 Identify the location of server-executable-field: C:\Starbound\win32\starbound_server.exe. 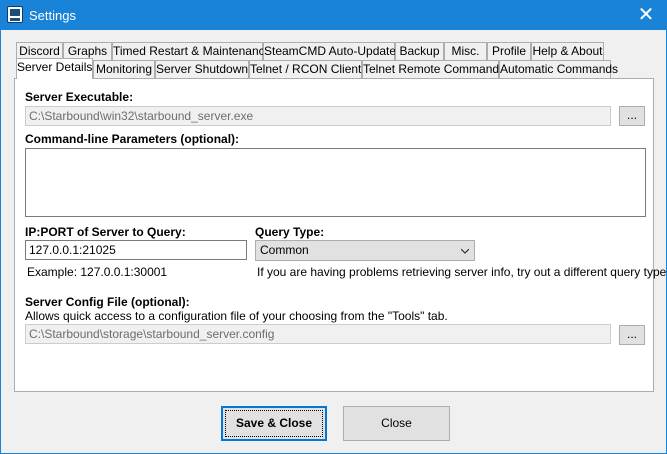
(318, 116).